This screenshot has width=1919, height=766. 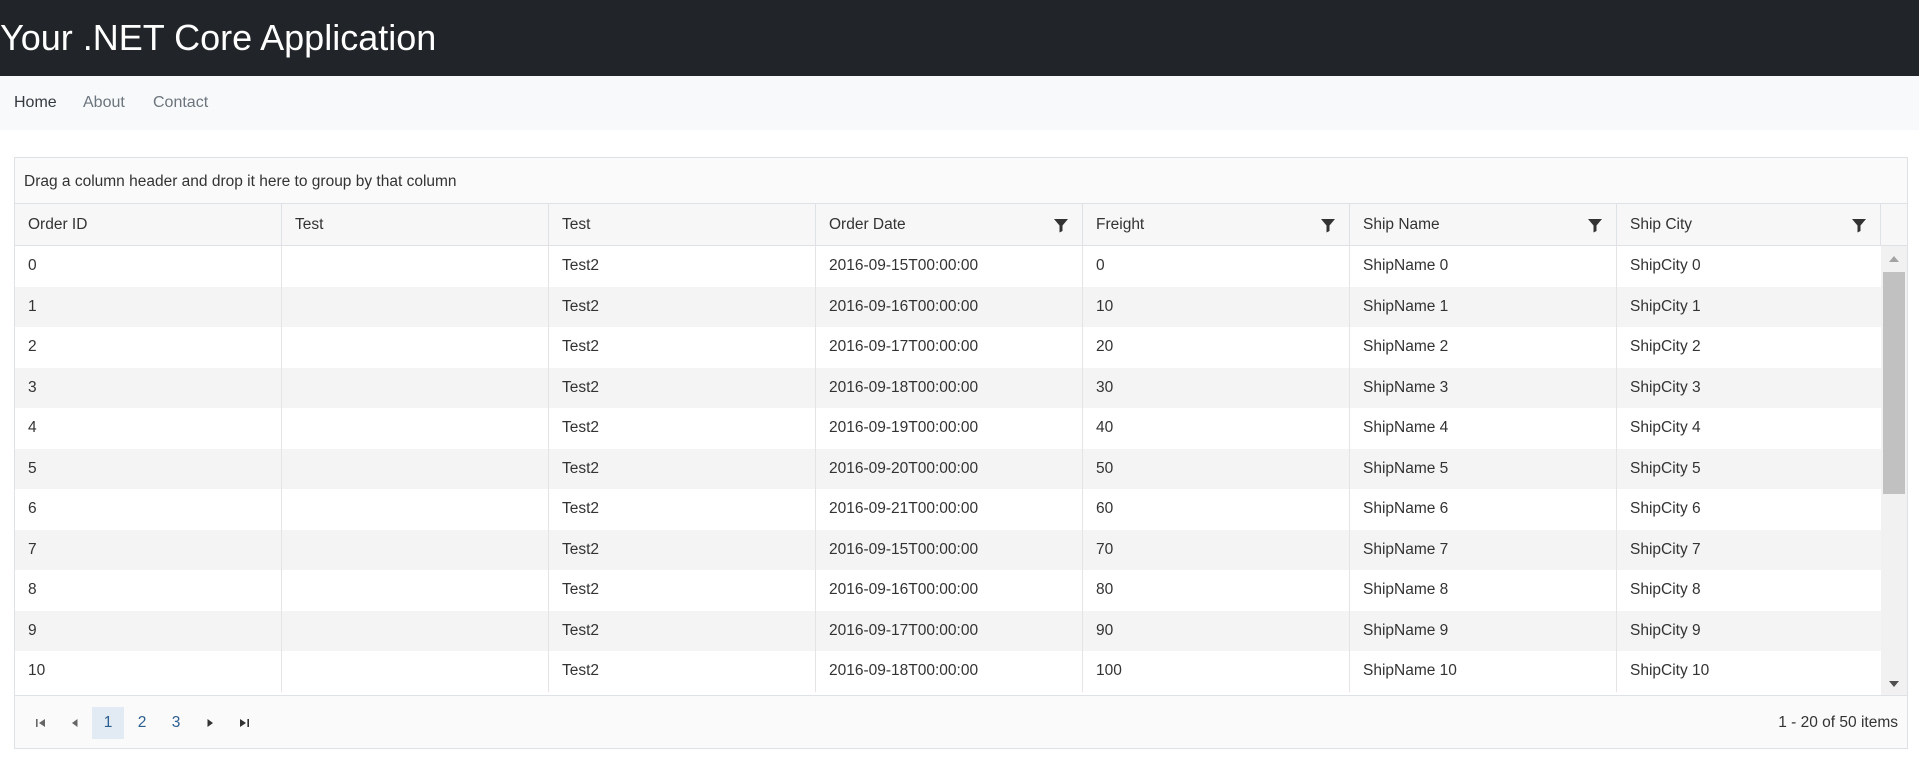 What do you see at coordinates (1665, 508) in the screenshot?
I see `cell-text: ShipCity 6` at bounding box center [1665, 508].